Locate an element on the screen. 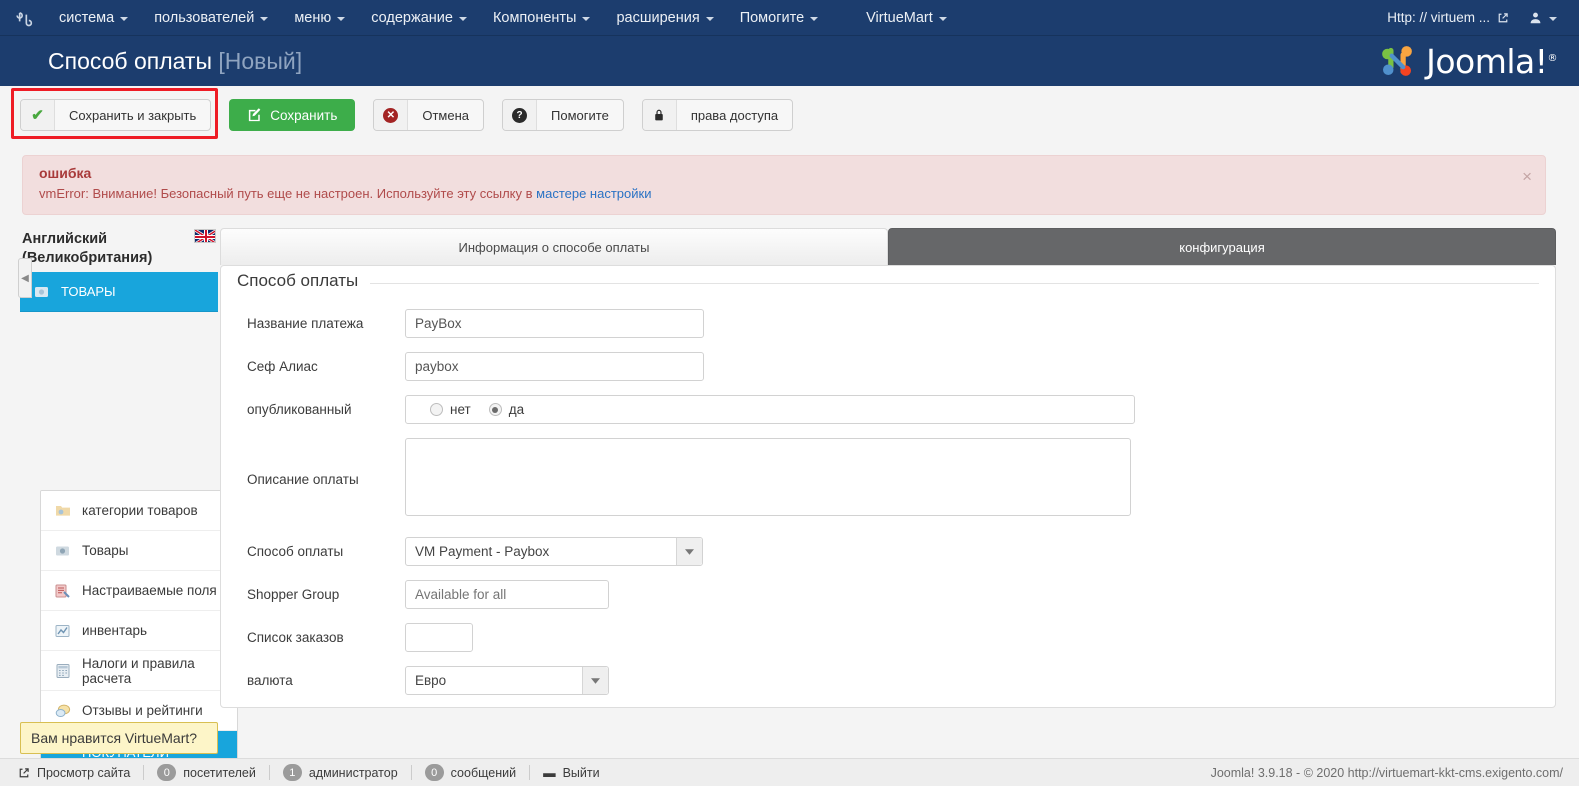  like-virtuemart-prompt: Вам нравится VirtueMart? is located at coordinates (119, 738).